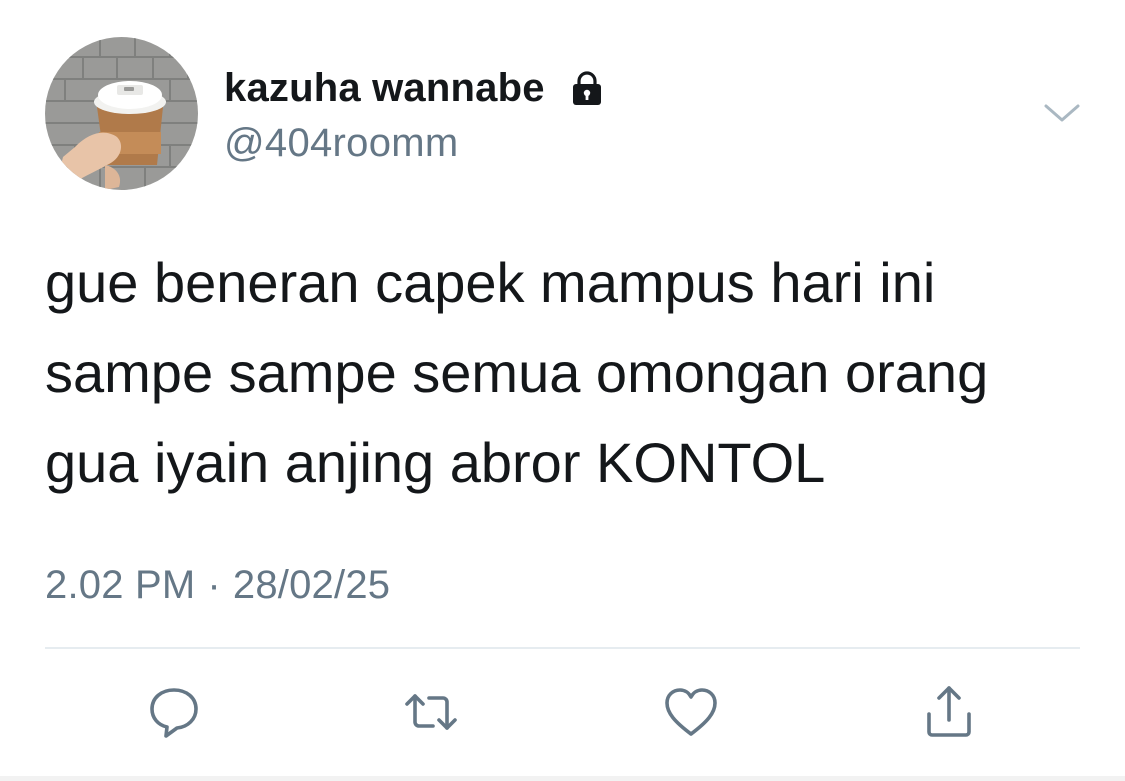 The height and width of the screenshot is (781, 1125). I want to click on retweet-icon, so click(431, 712).